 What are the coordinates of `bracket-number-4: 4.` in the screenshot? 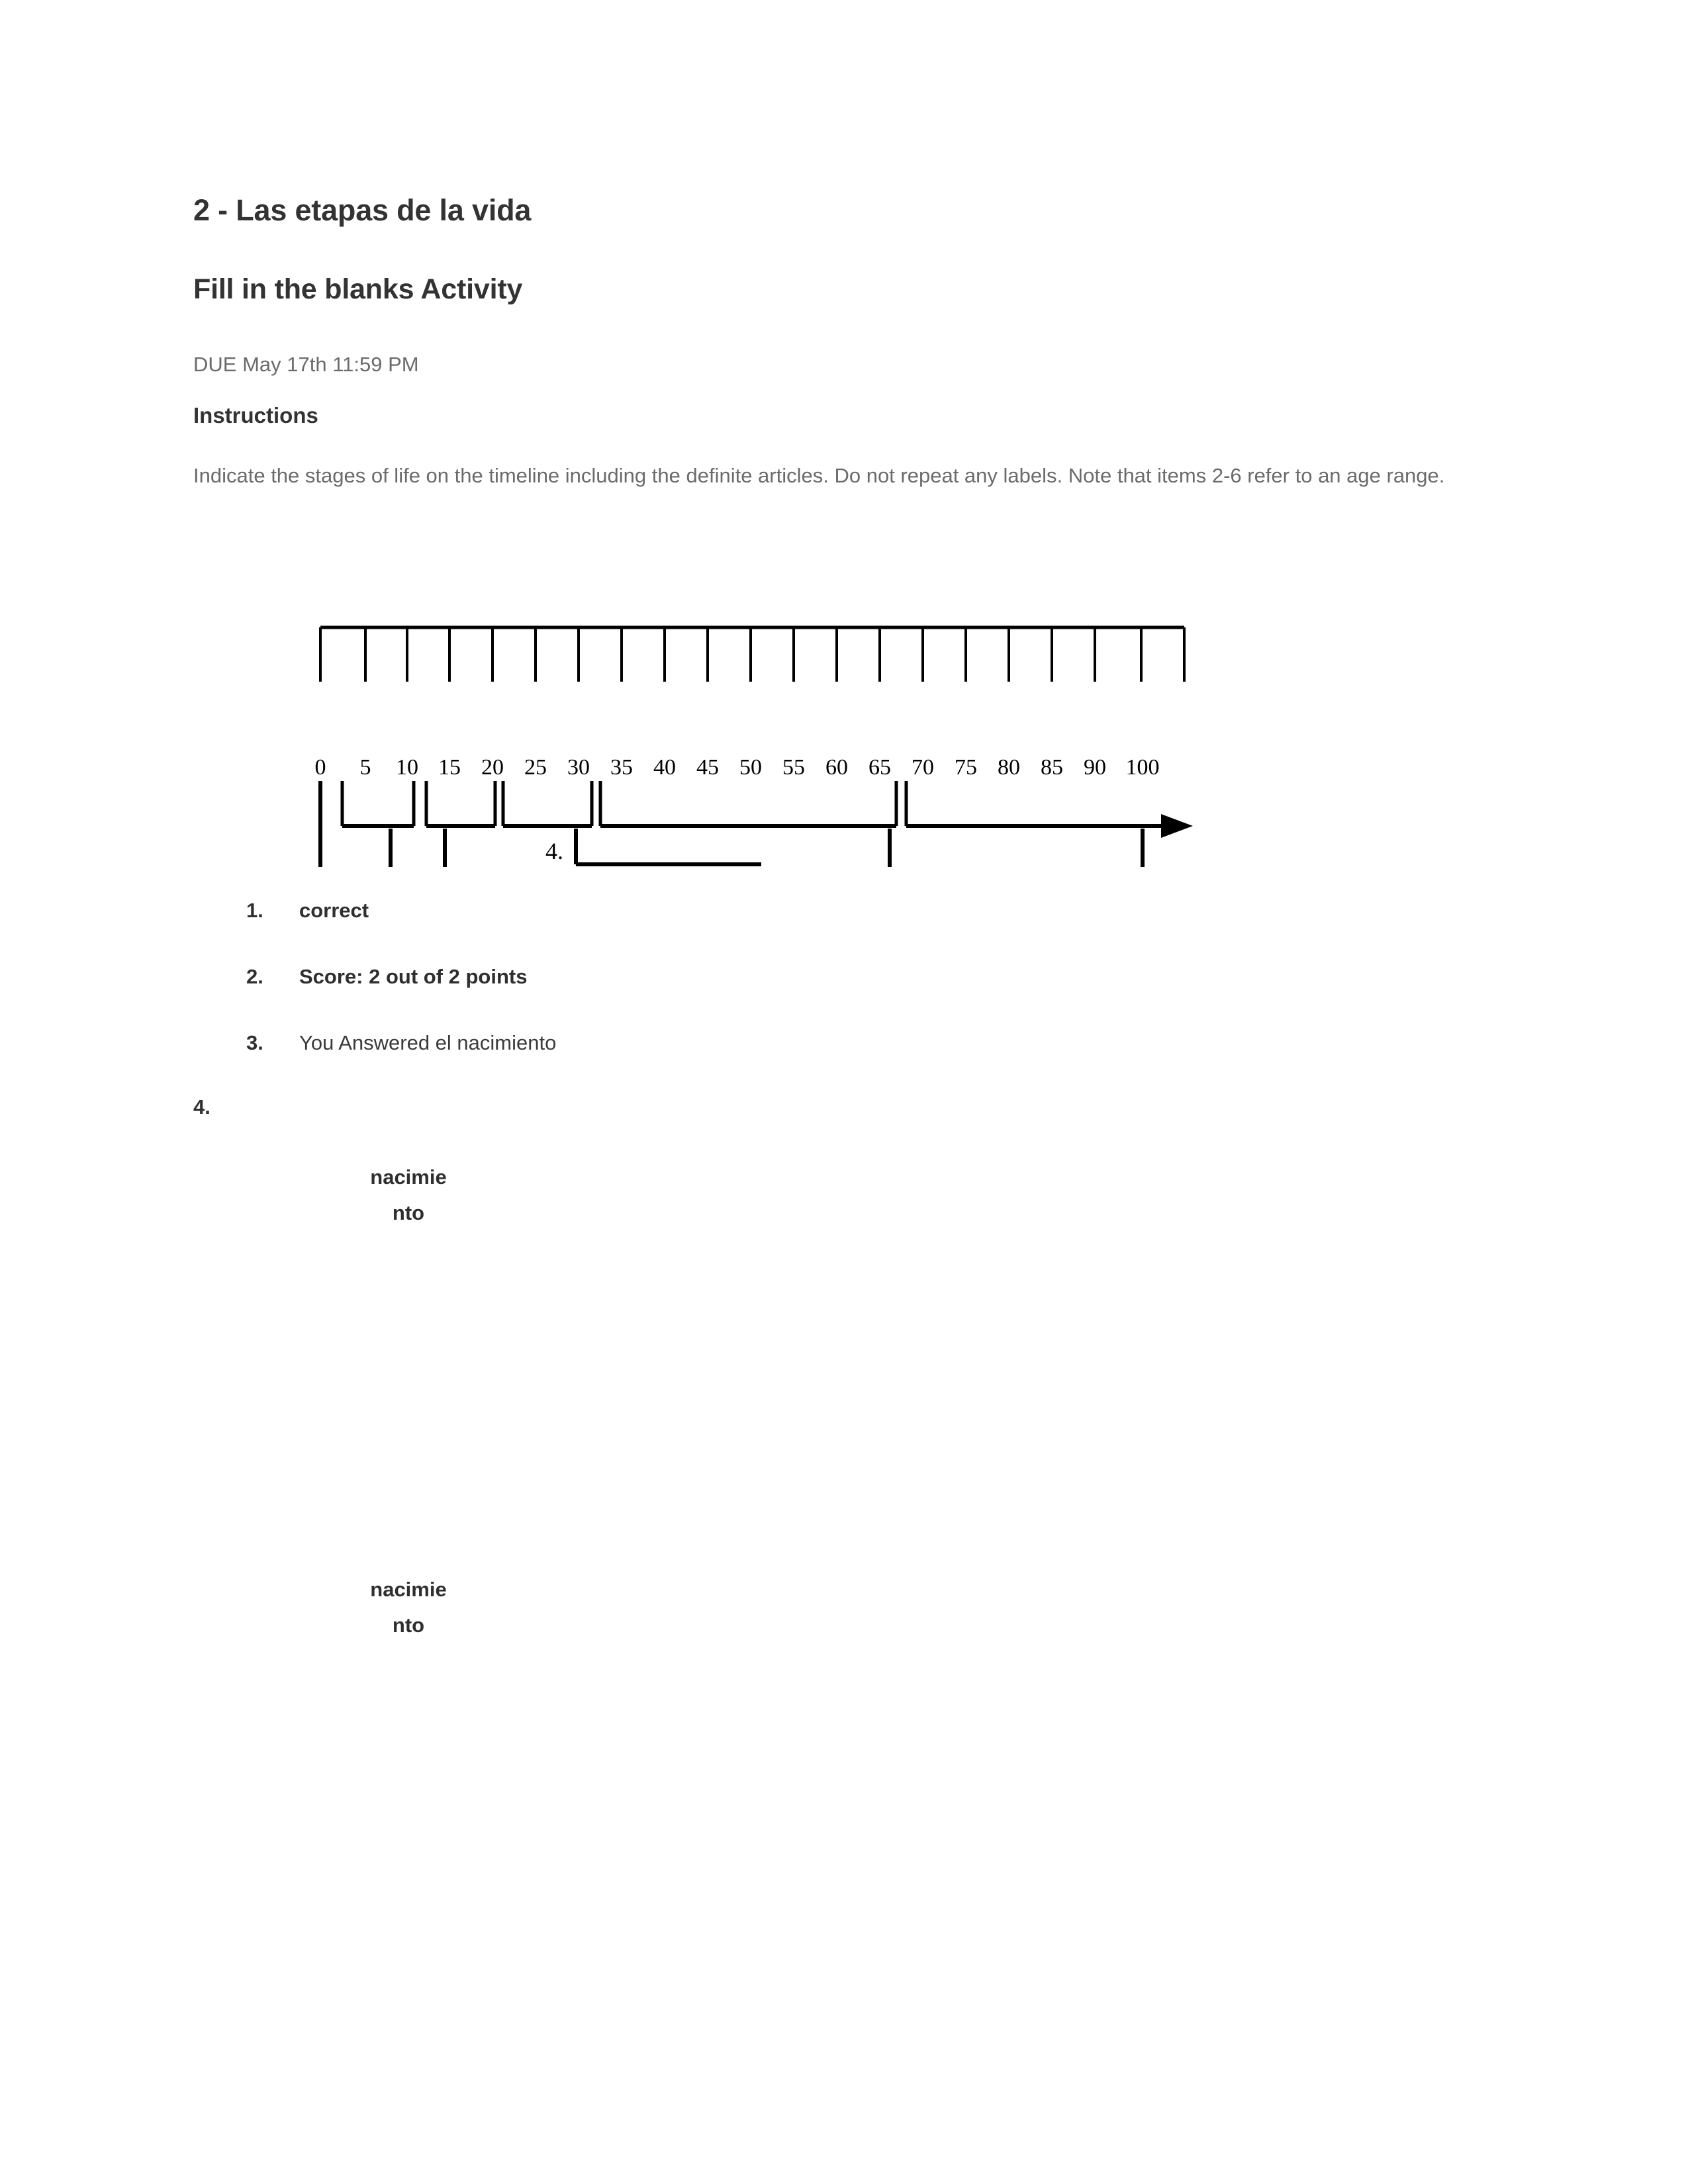 It's located at (554, 851).